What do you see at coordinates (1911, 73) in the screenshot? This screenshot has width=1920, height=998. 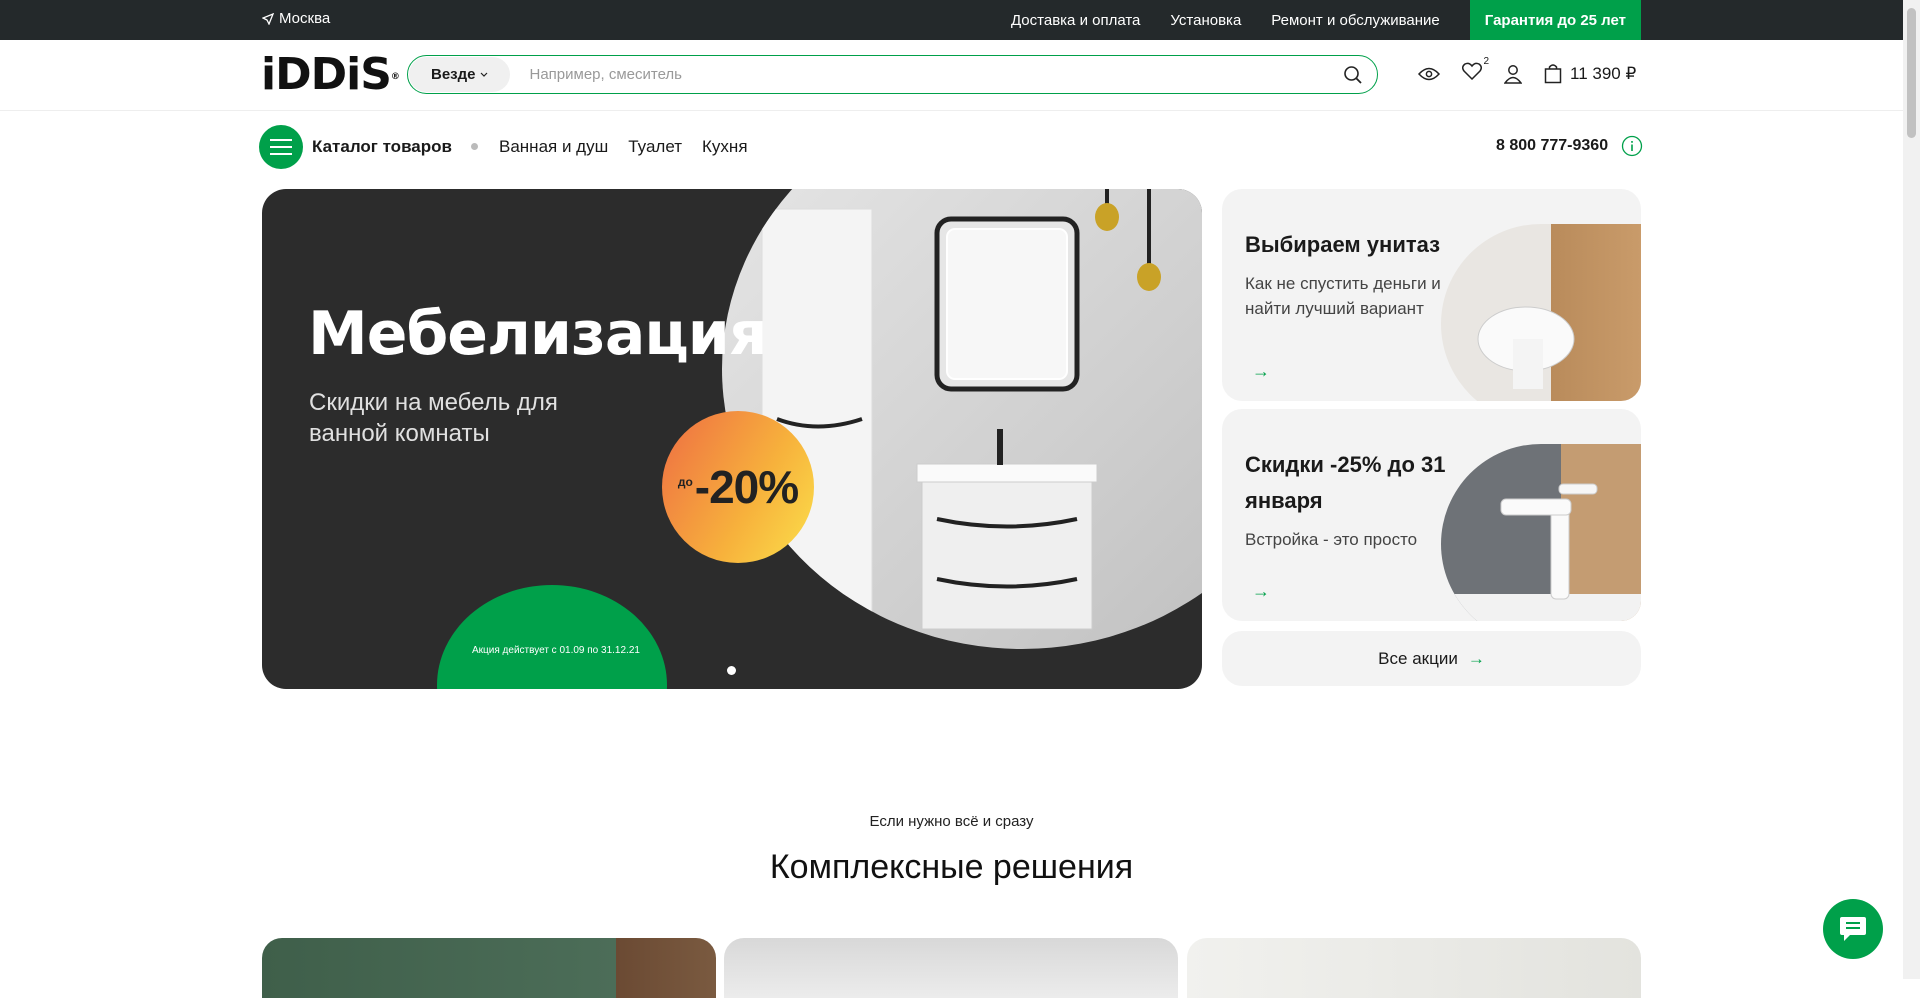 I see `scrollbar-thumb` at bounding box center [1911, 73].